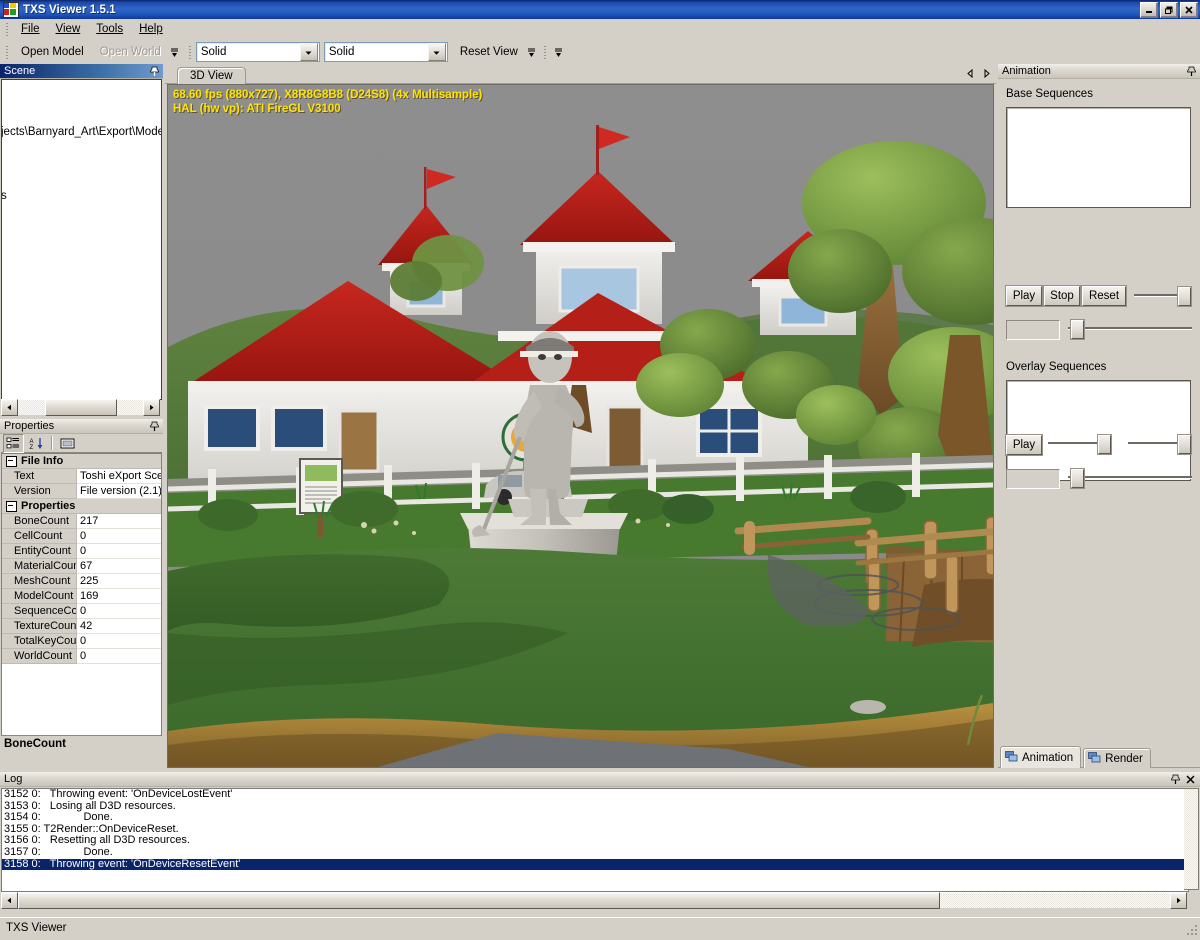  What do you see at coordinates (970, 73) in the screenshot?
I see `triangle-left-icon` at bounding box center [970, 73].